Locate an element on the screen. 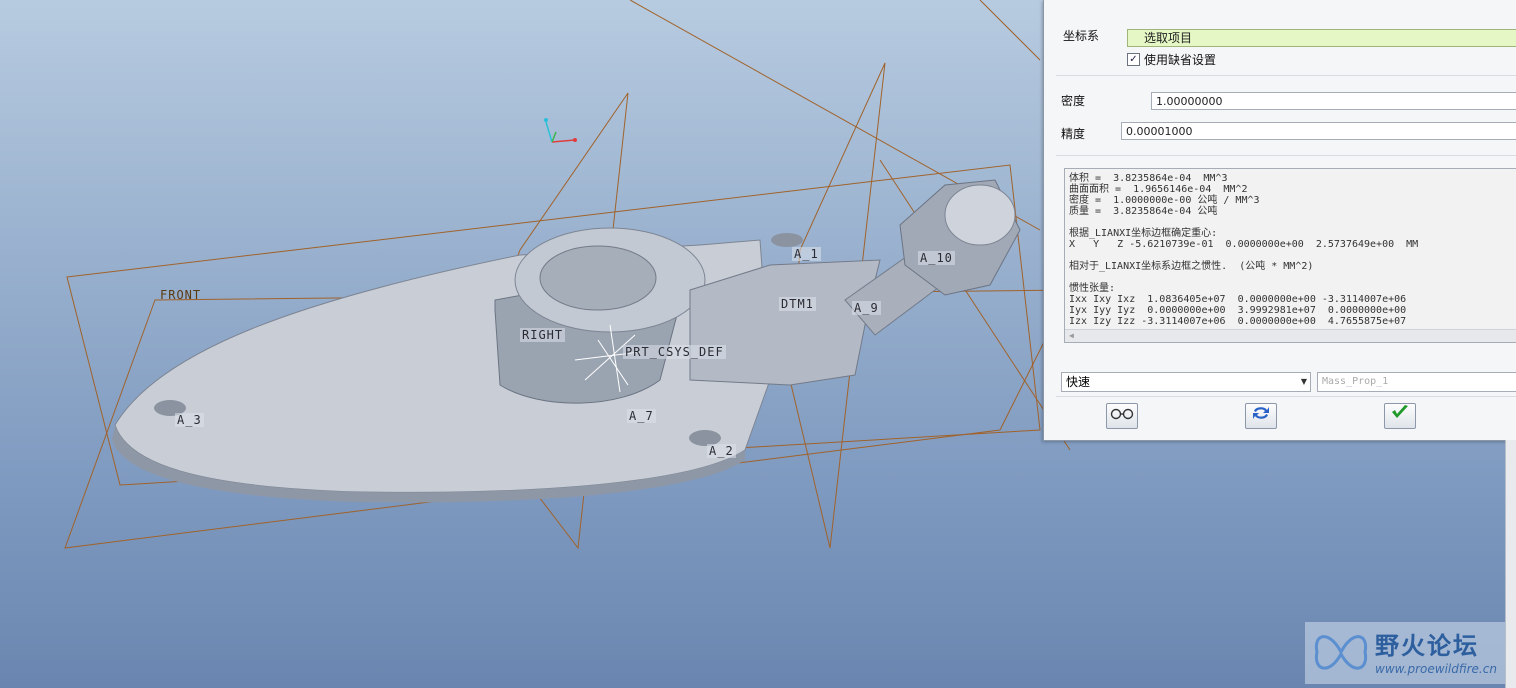 This screenshot has width=1516, height=688. result-mass: 质量 = 3.8235864e-04 公吨 is located at coordinates (1143, 211).